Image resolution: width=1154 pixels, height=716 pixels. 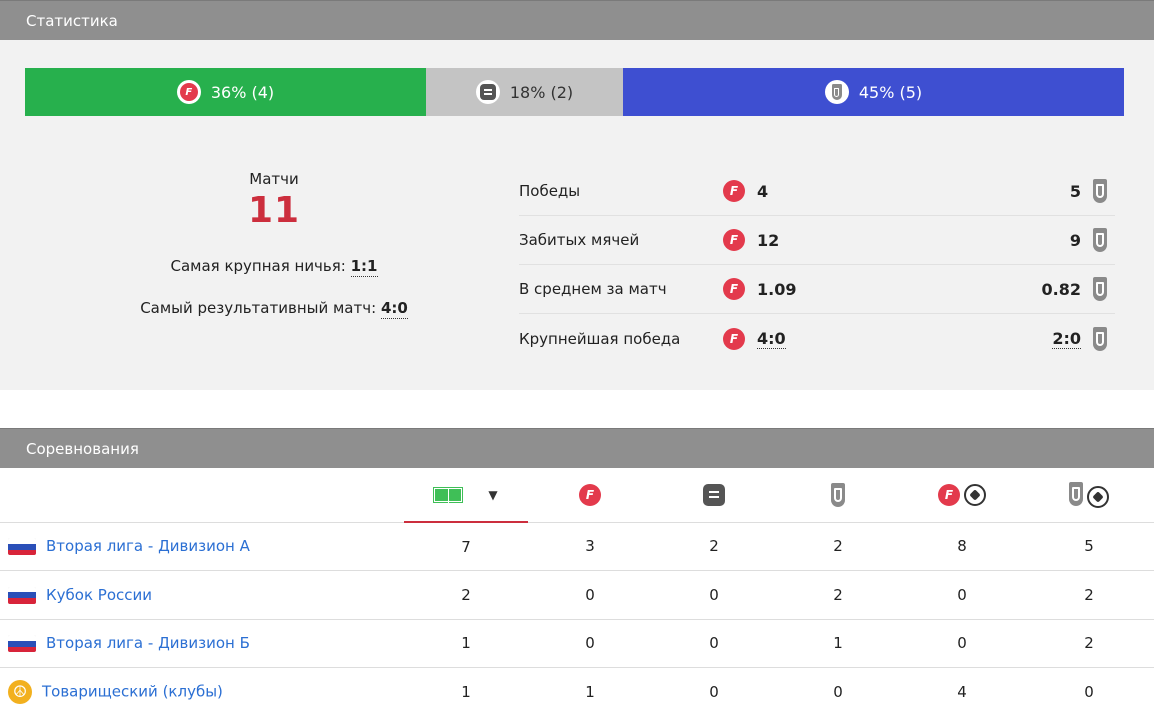 I want to click on result-bar: F 36% (4) 18% (2) 45% (5), so click(x=574, y=92).